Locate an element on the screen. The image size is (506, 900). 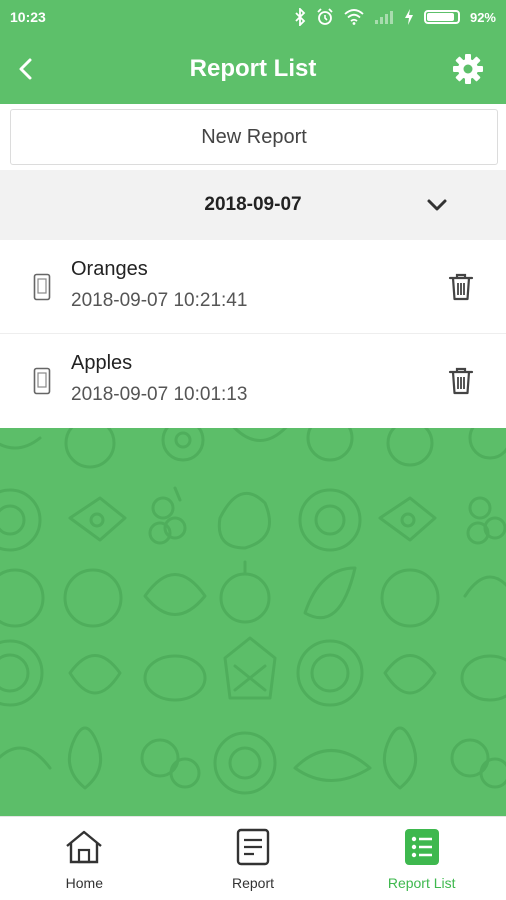
status-time: 10:23 is located at coordinates (28, 17).